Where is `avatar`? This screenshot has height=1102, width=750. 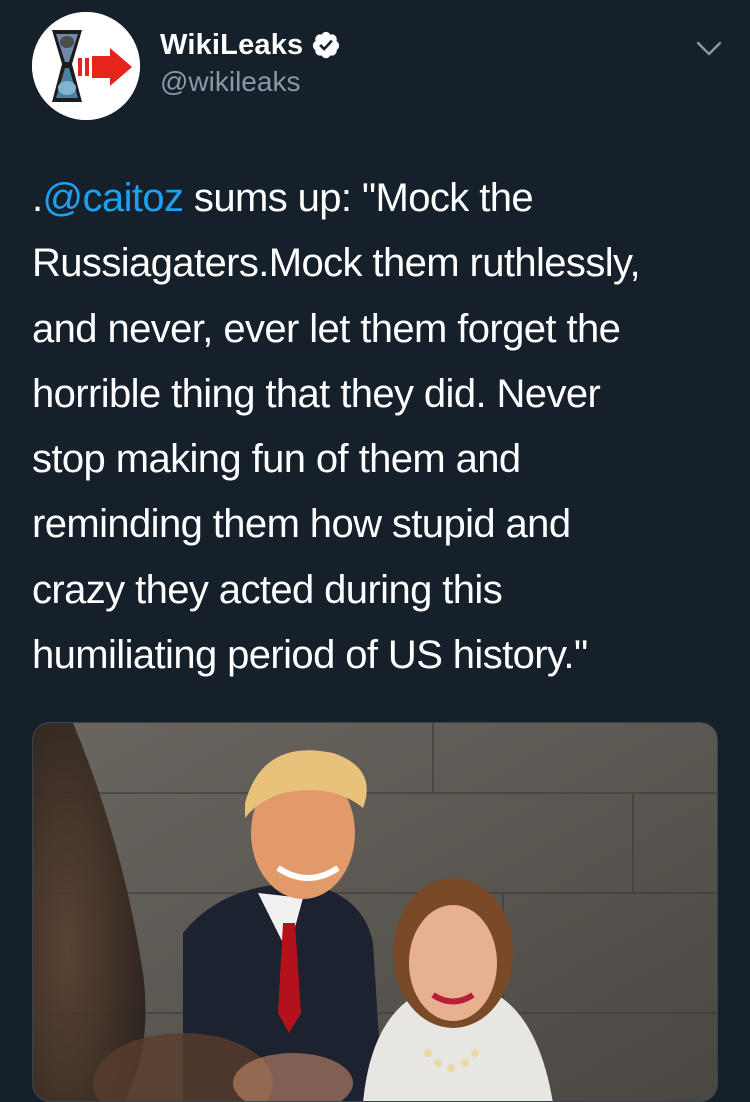 avatar is located at coordinates (86, 66).